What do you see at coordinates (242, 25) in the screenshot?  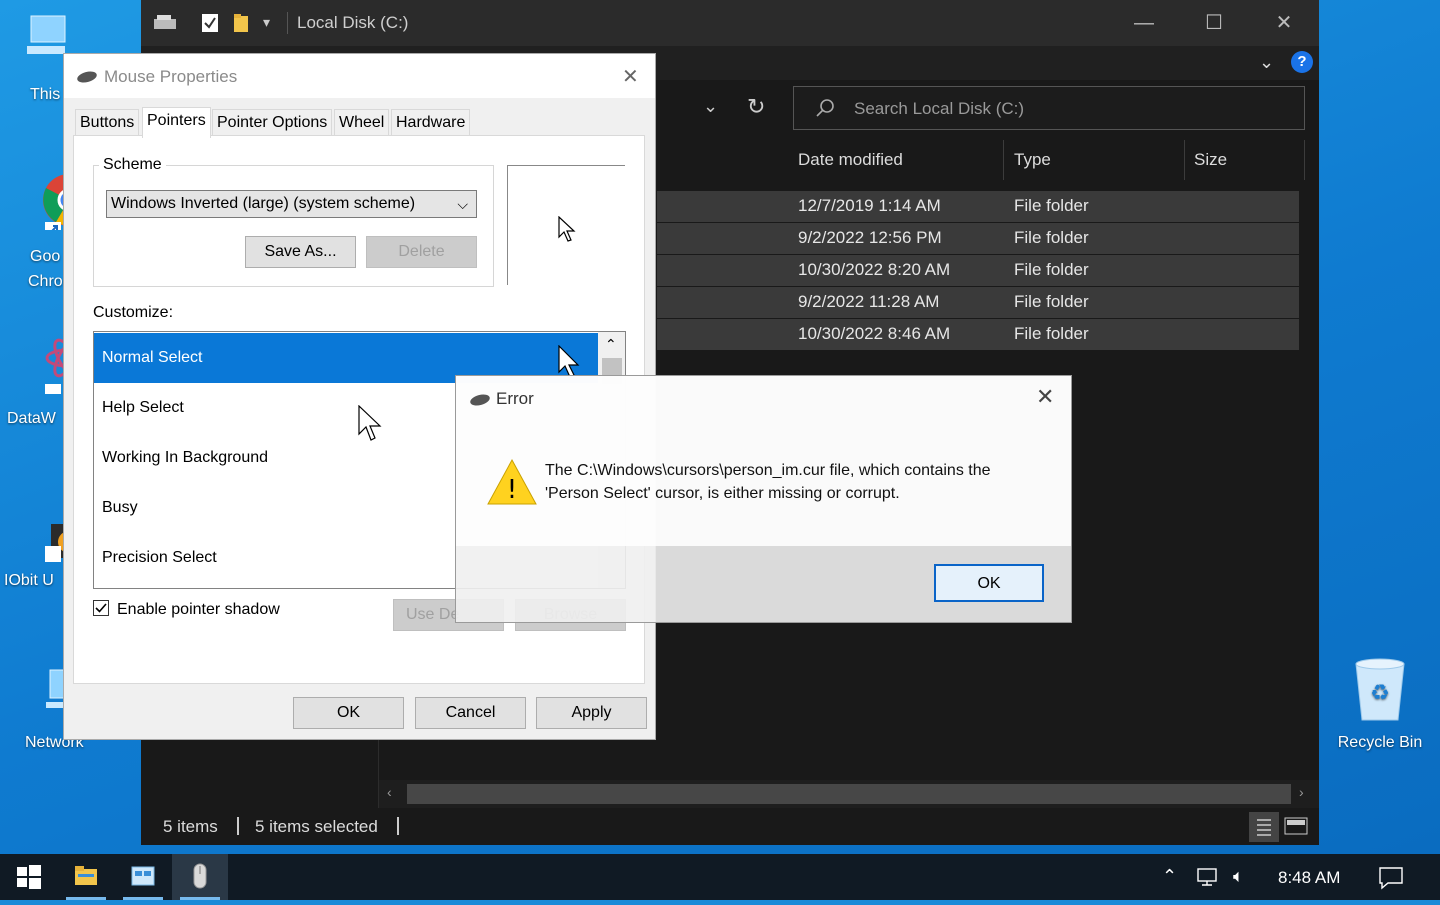 I see `new-folder-icon` at bounding box center [242, 25].